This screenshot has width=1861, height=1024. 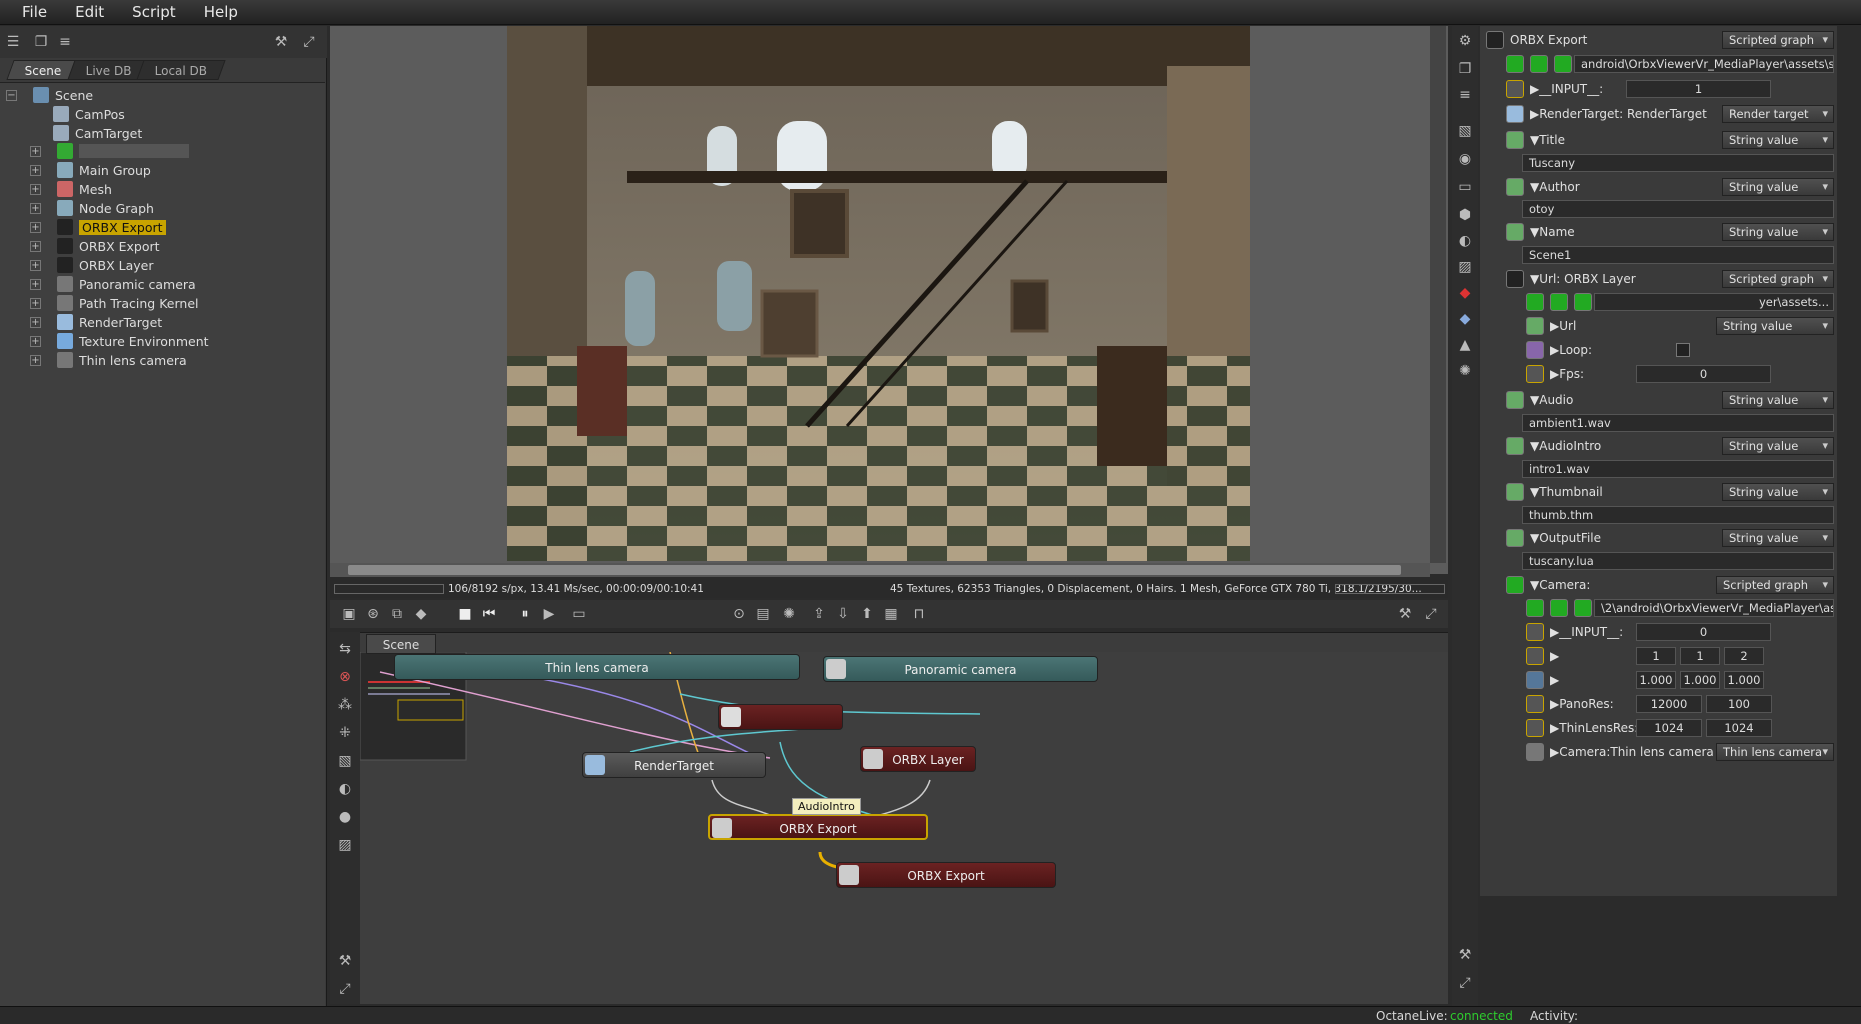 I want to click on tree-item: + RenderTarget, so click(x=96, y=322).